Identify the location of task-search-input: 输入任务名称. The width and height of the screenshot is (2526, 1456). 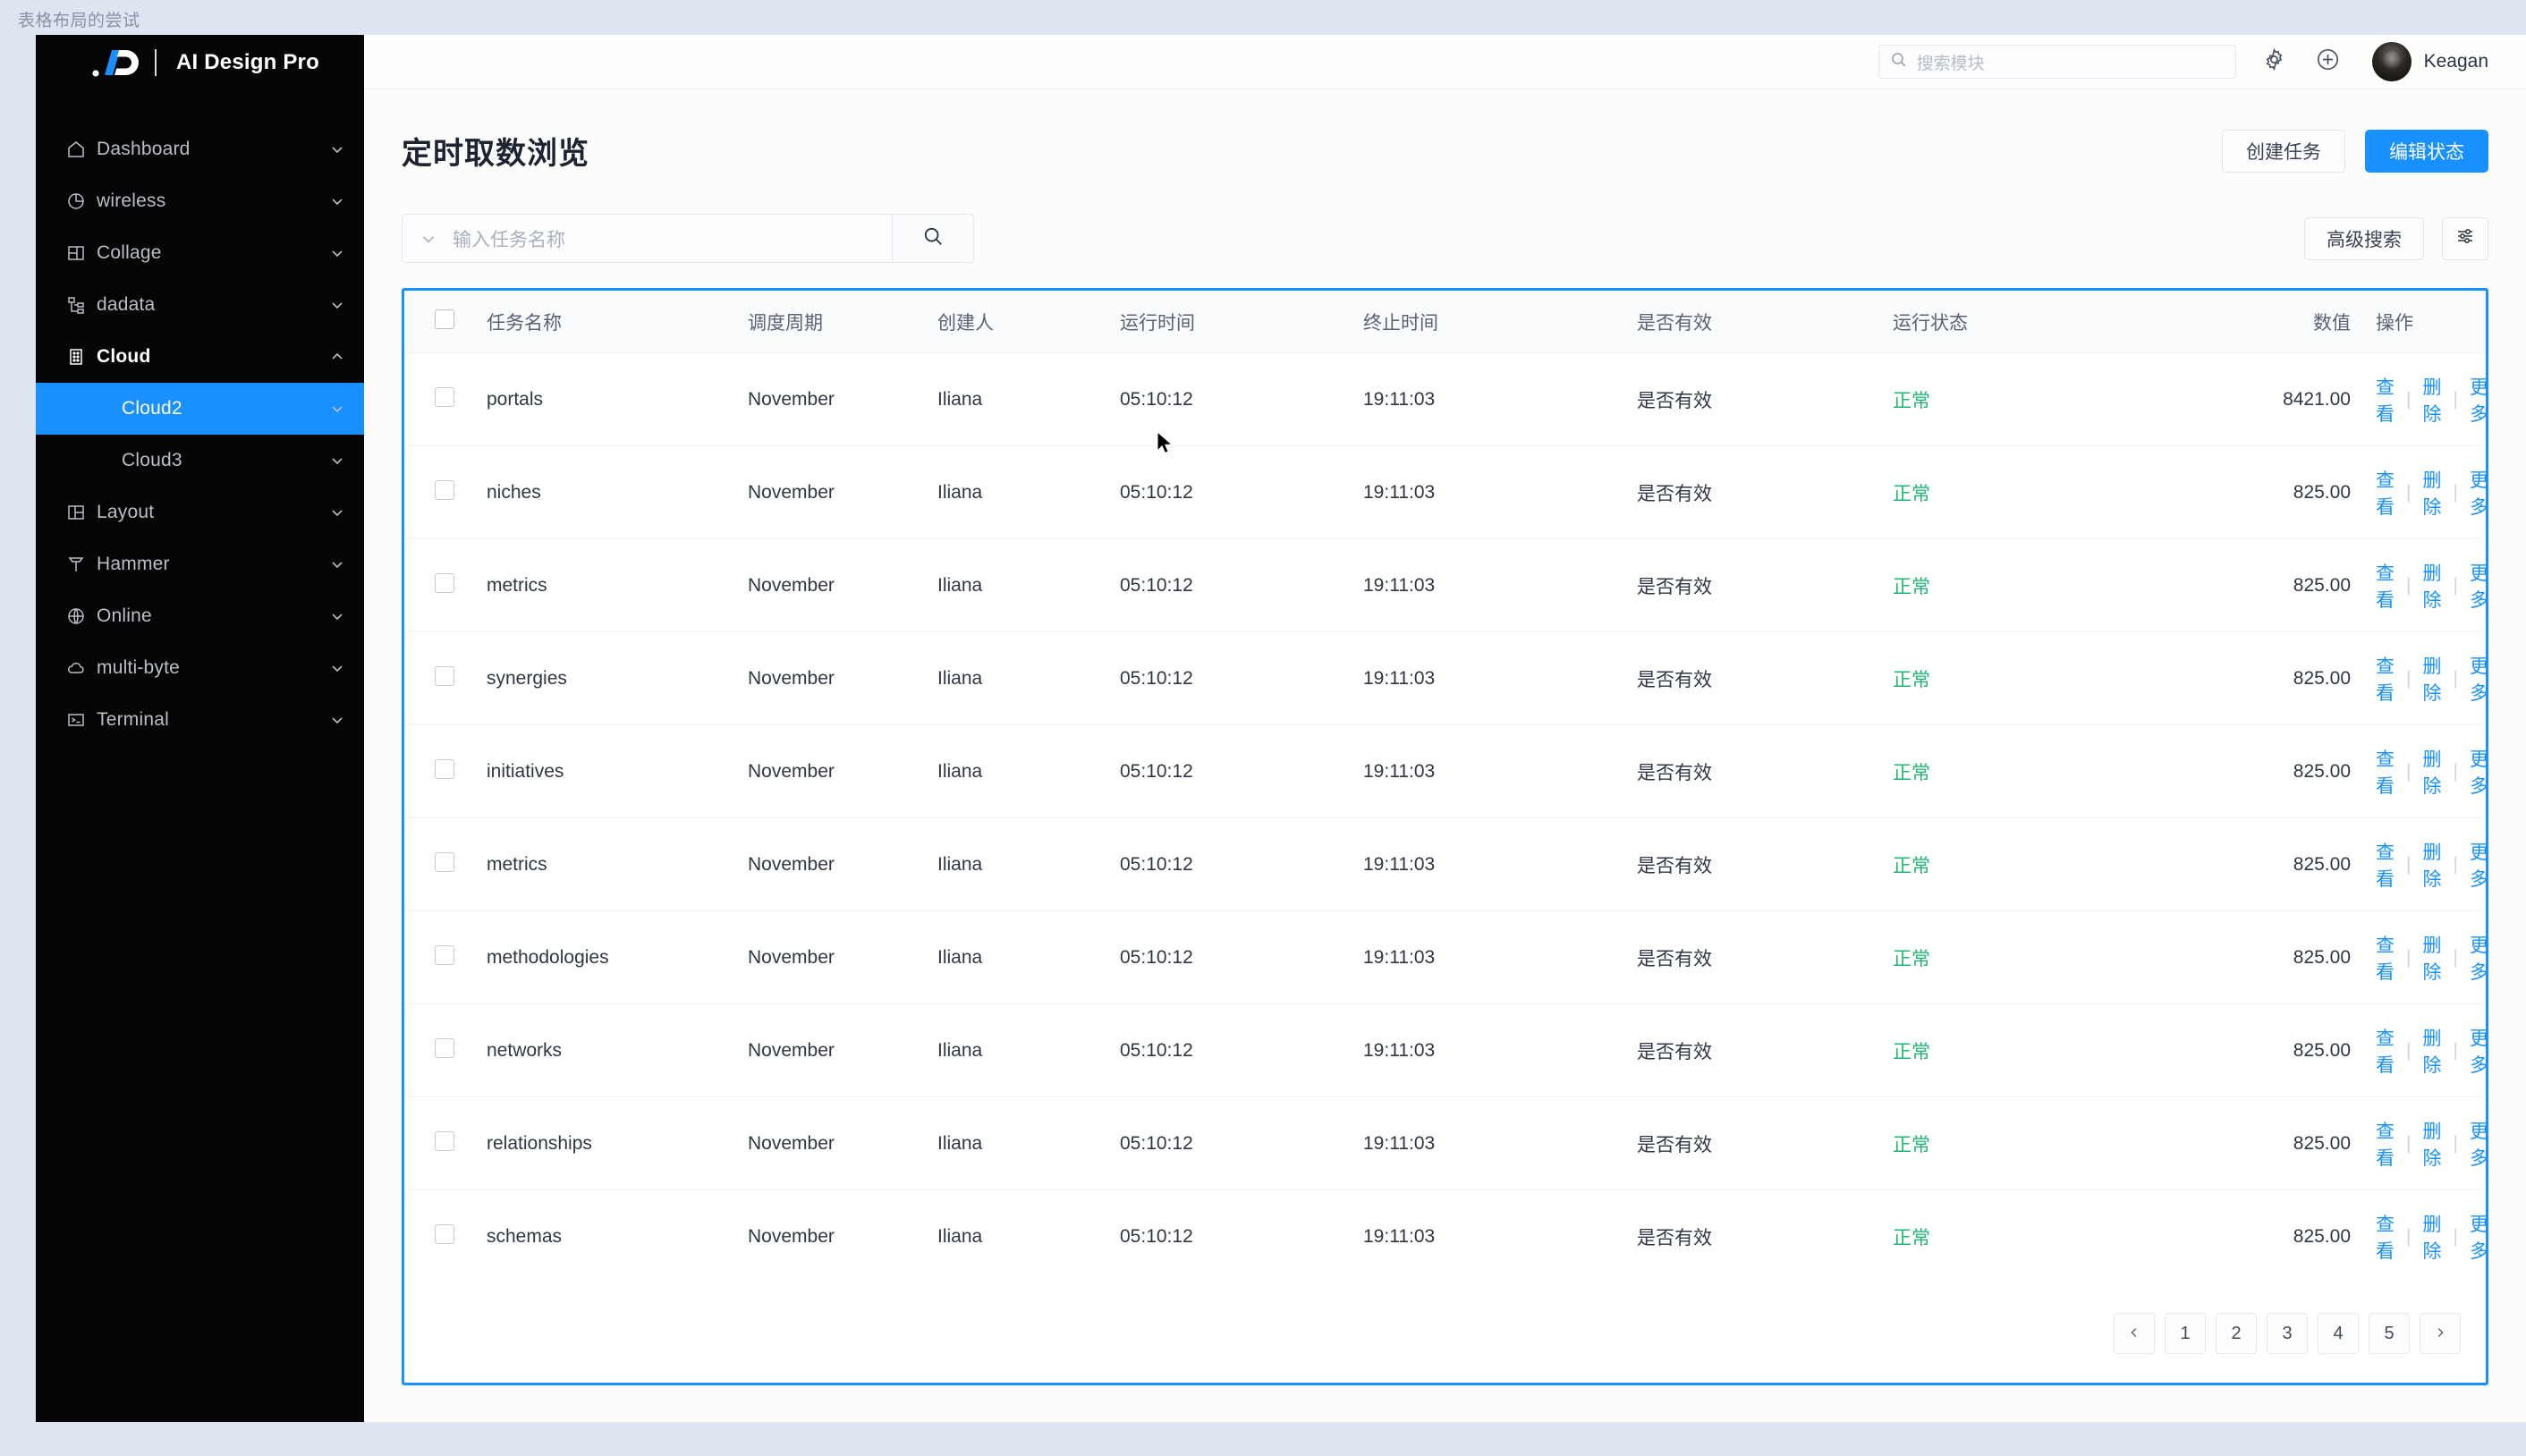
(647, 238).